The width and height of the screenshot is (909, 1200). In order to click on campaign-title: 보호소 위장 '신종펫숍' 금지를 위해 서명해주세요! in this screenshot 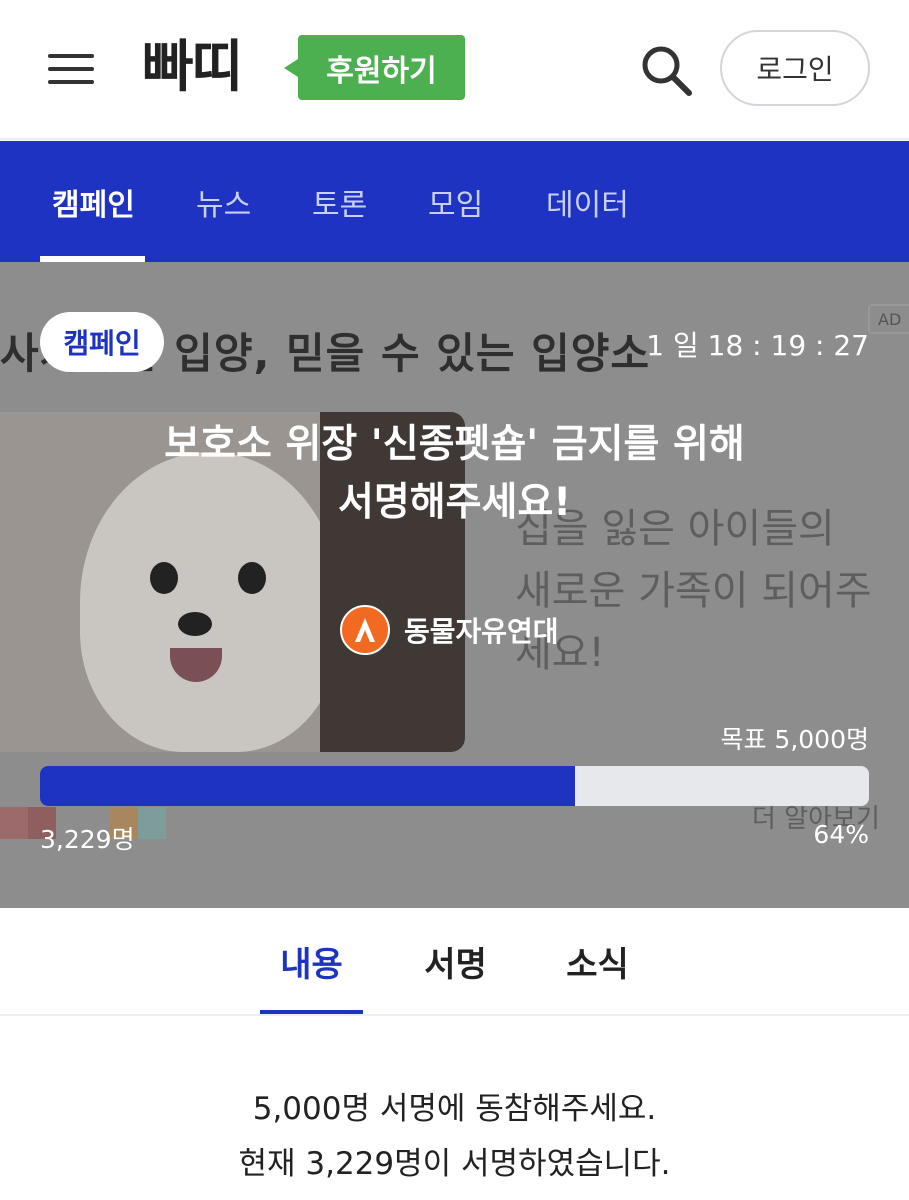, I will do `click(454, 474)`.